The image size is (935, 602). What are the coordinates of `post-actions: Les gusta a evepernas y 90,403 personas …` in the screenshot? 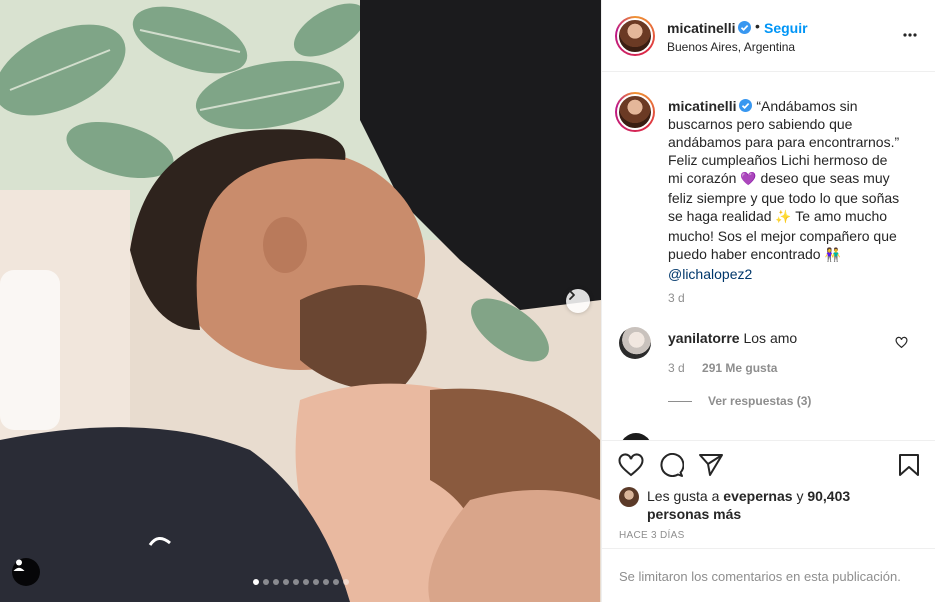 It's located at (768, 494).